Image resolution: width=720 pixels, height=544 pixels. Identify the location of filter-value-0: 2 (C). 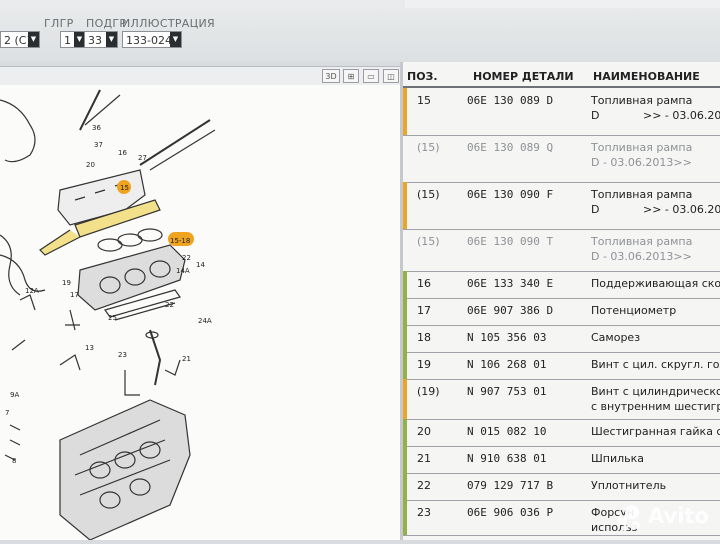
(17, 40).